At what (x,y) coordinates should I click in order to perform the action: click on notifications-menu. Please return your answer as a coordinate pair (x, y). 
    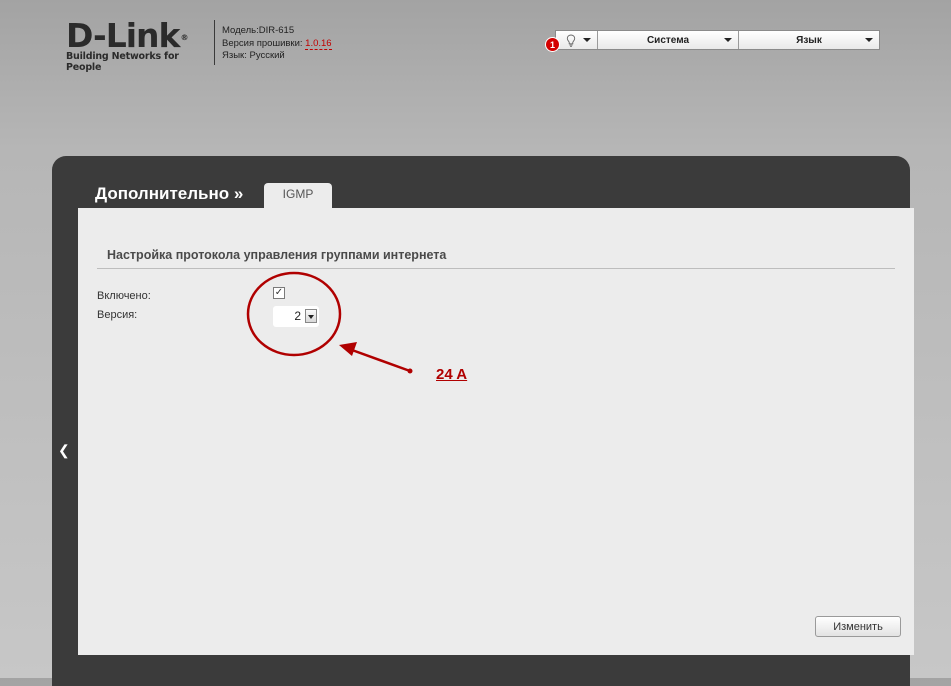
    Looking at the image, I should click on (577, 40).